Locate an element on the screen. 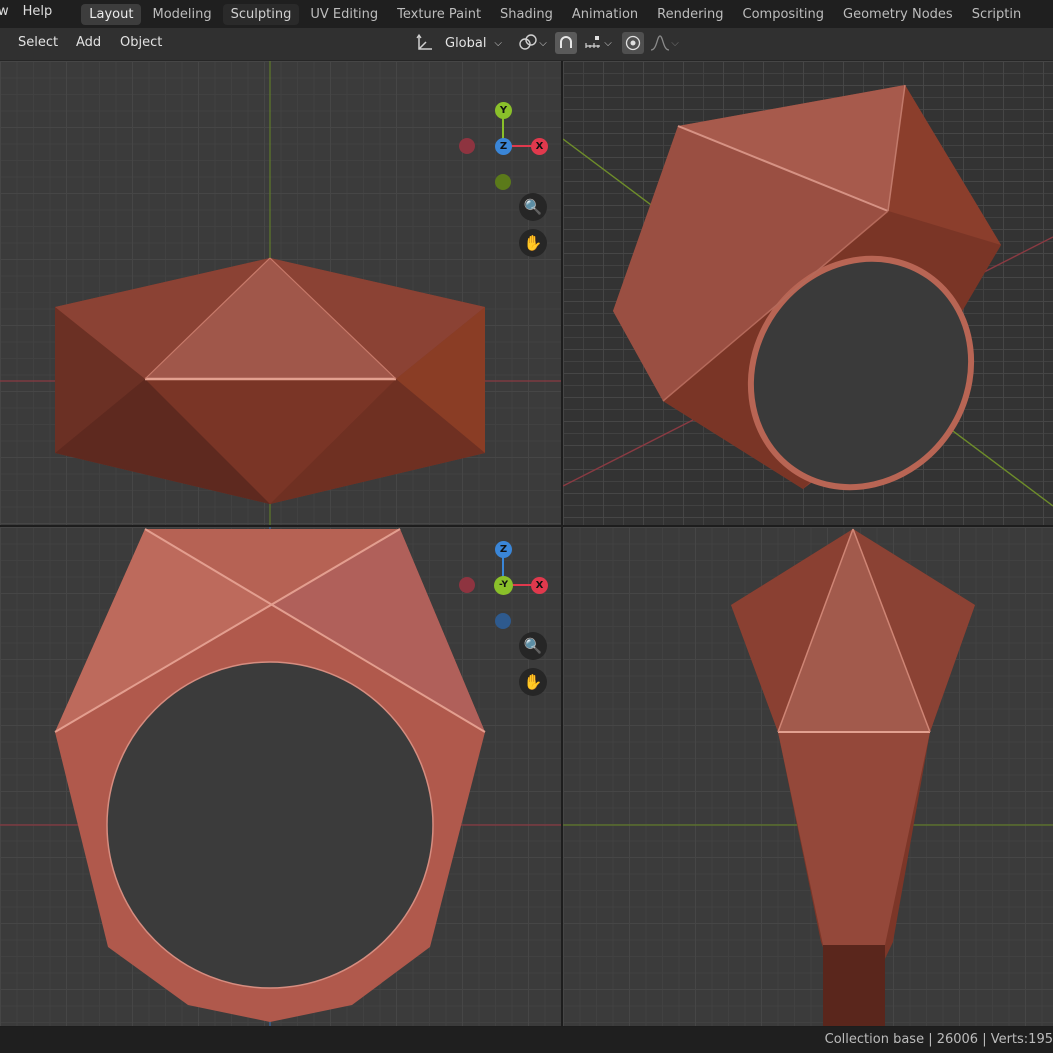 This screenshot has width=1053, height=1053. tab-geometry-nodes: Geometry Nodes is located at coordinates (898, 14).